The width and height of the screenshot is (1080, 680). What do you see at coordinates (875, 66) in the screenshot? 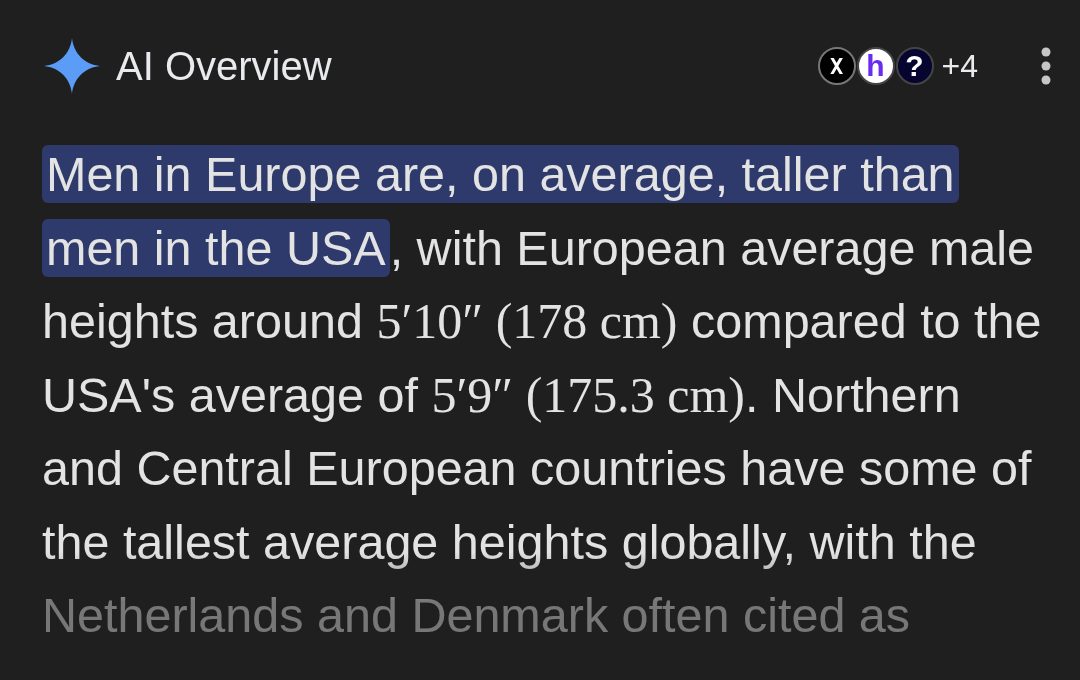
I see `source-avatar: h` at bounding box center [875, 66].